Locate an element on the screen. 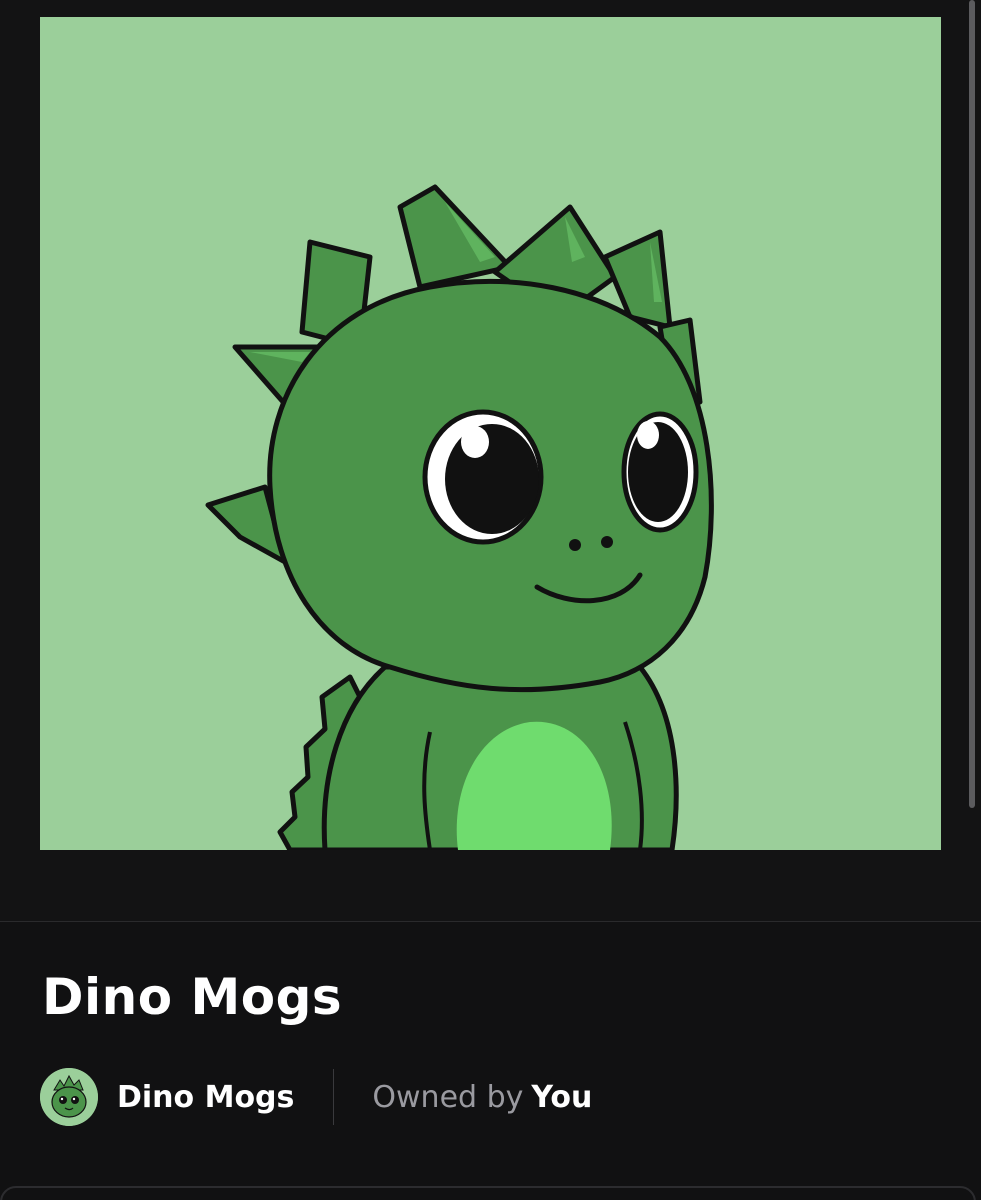 The height and width of the screenshot is (1200, 981). nft-meta-row: Dino Mogs Owned by You is located at coordinates (316, 1097).